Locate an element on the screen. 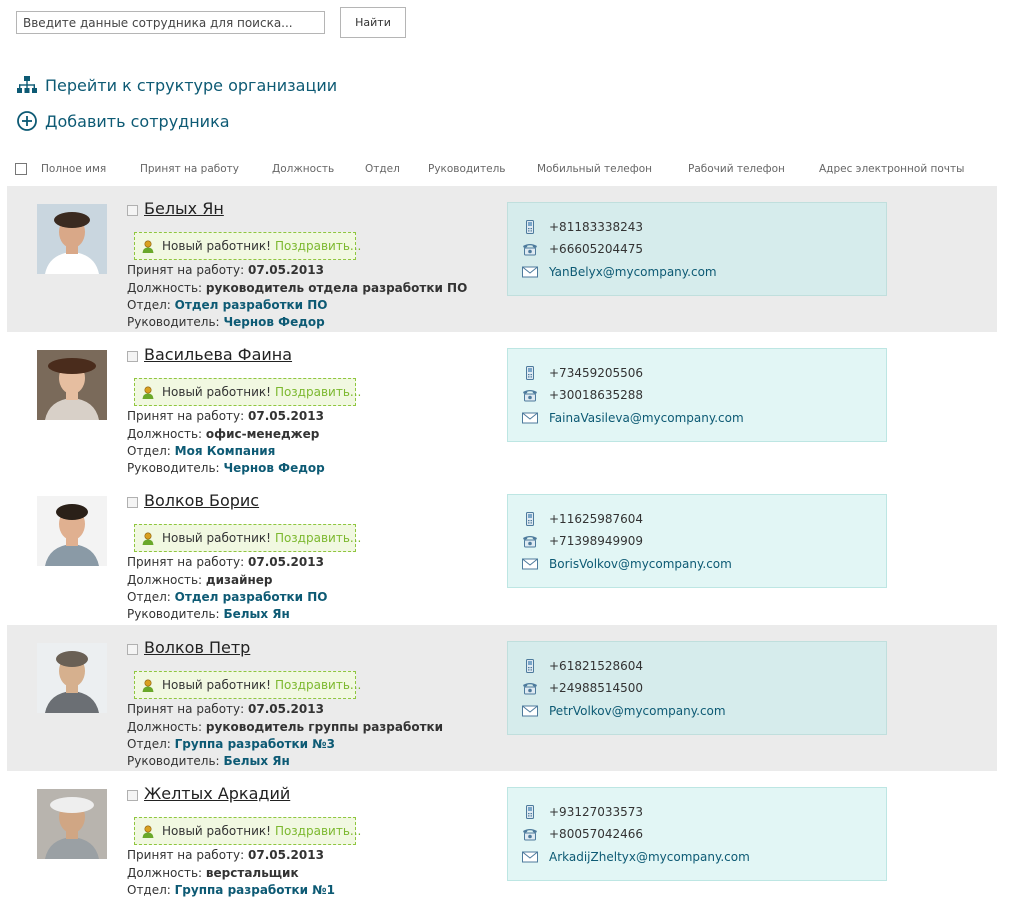  department-link: Группа разработки №1 is located at coordinates (255, 890).